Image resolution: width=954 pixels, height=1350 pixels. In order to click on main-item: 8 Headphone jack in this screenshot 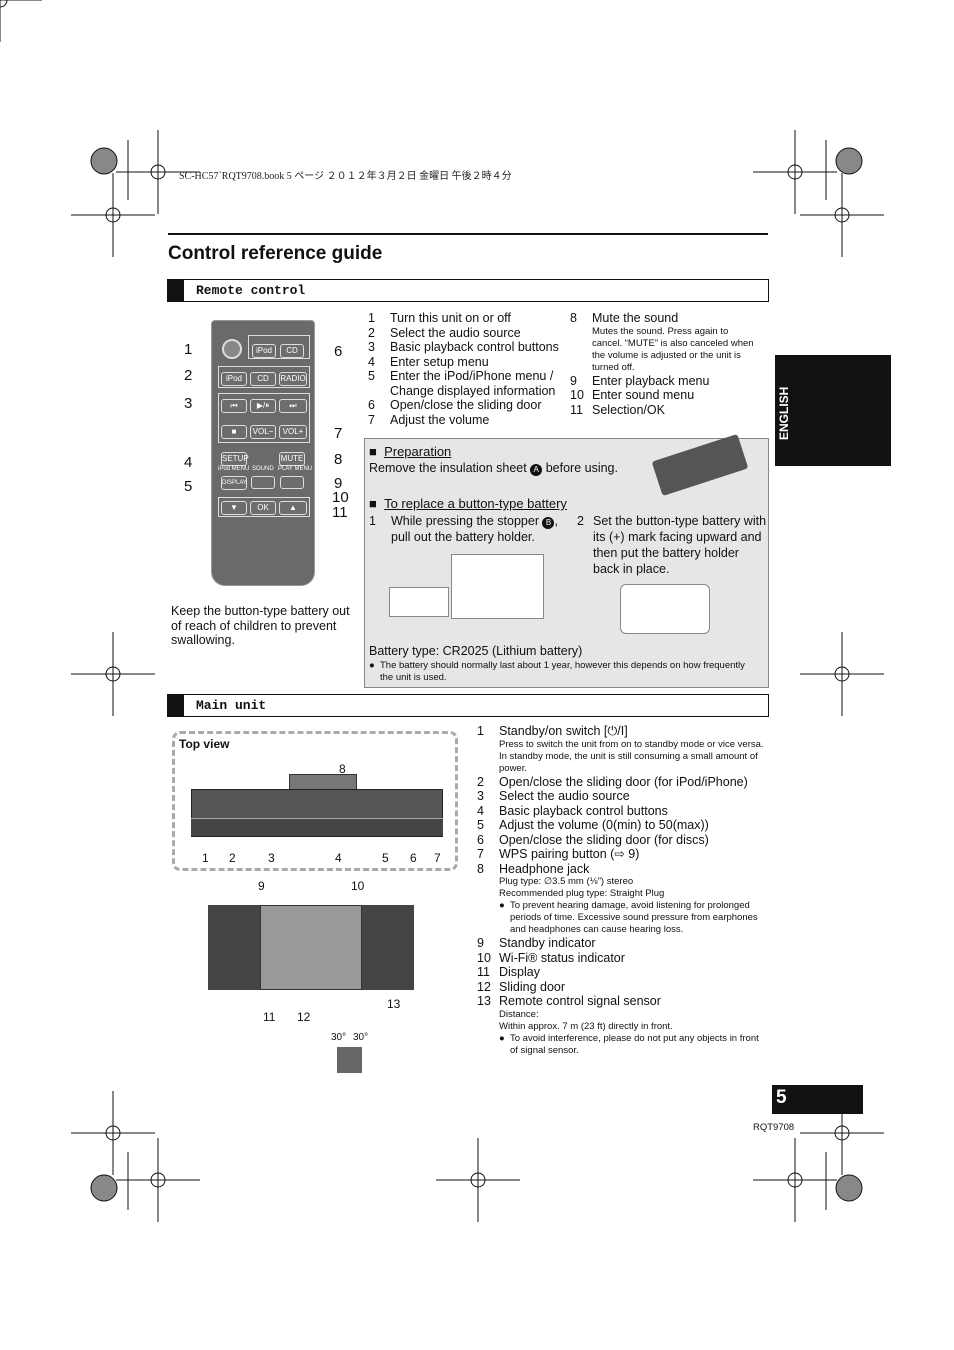, I will do `click(533, 868)`.